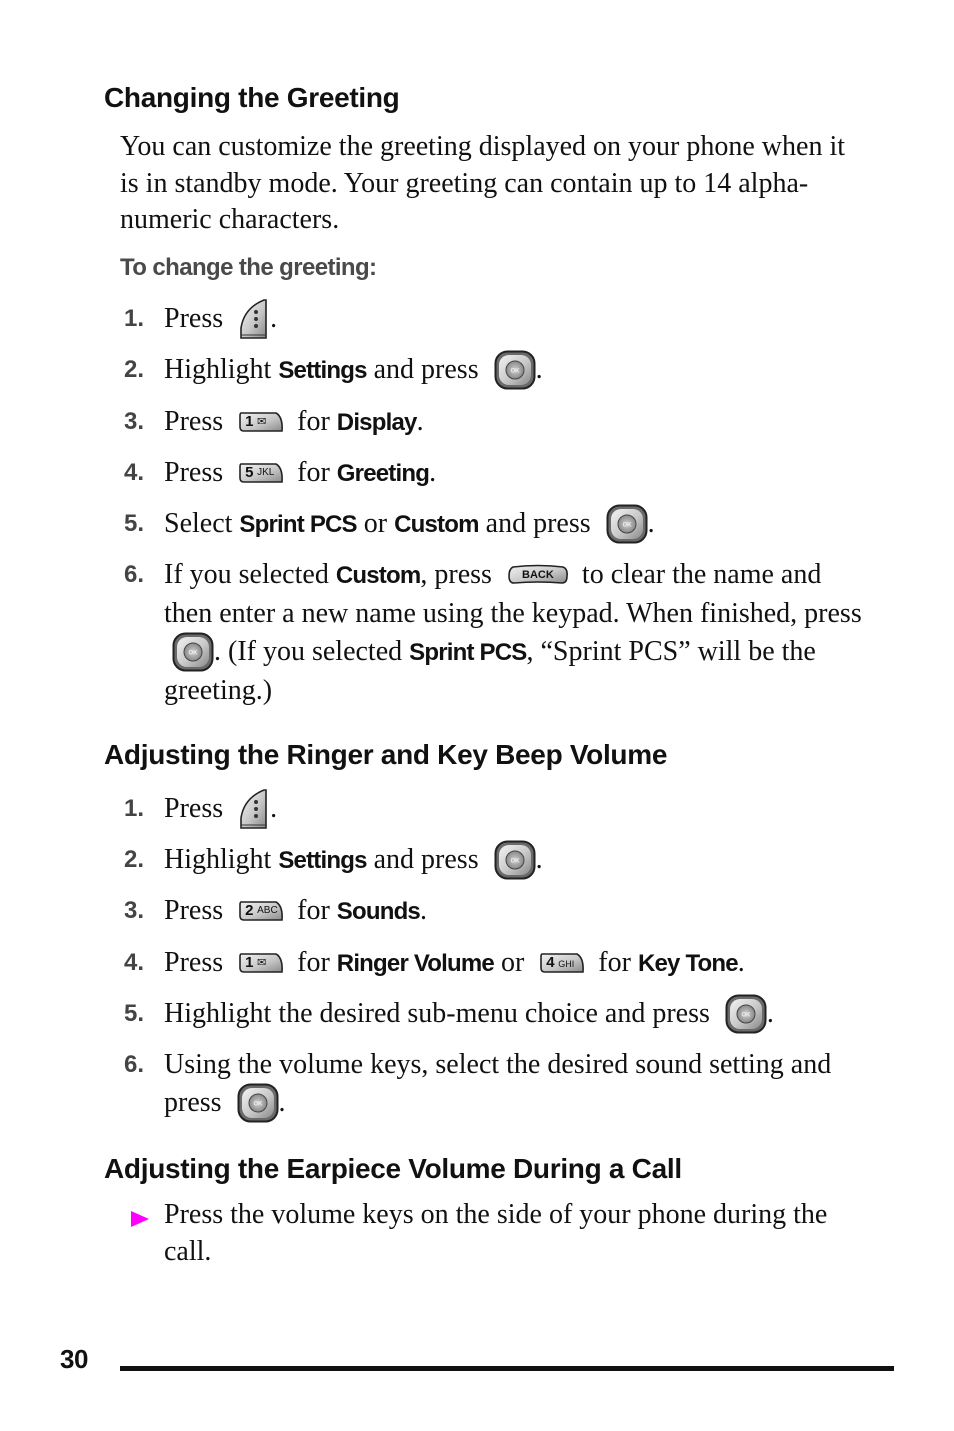  I want to click on key-2-icon: 2 ABC, so click(261, 911).